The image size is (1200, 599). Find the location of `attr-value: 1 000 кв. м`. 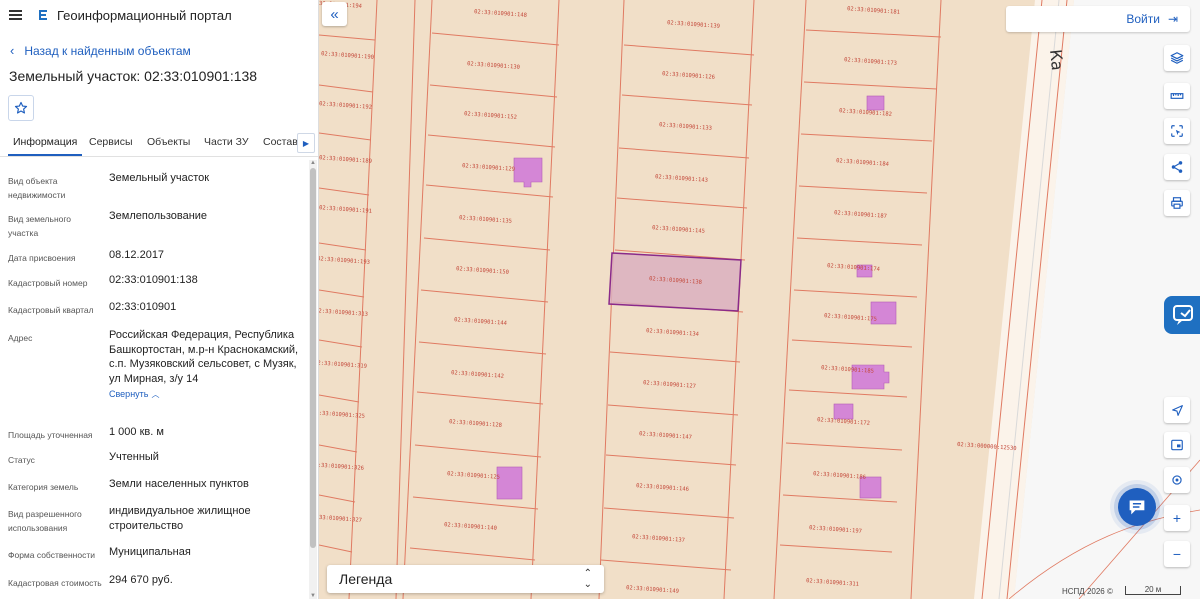

attr-value: 1 000 кв. м is located at coordinates (136, 432).